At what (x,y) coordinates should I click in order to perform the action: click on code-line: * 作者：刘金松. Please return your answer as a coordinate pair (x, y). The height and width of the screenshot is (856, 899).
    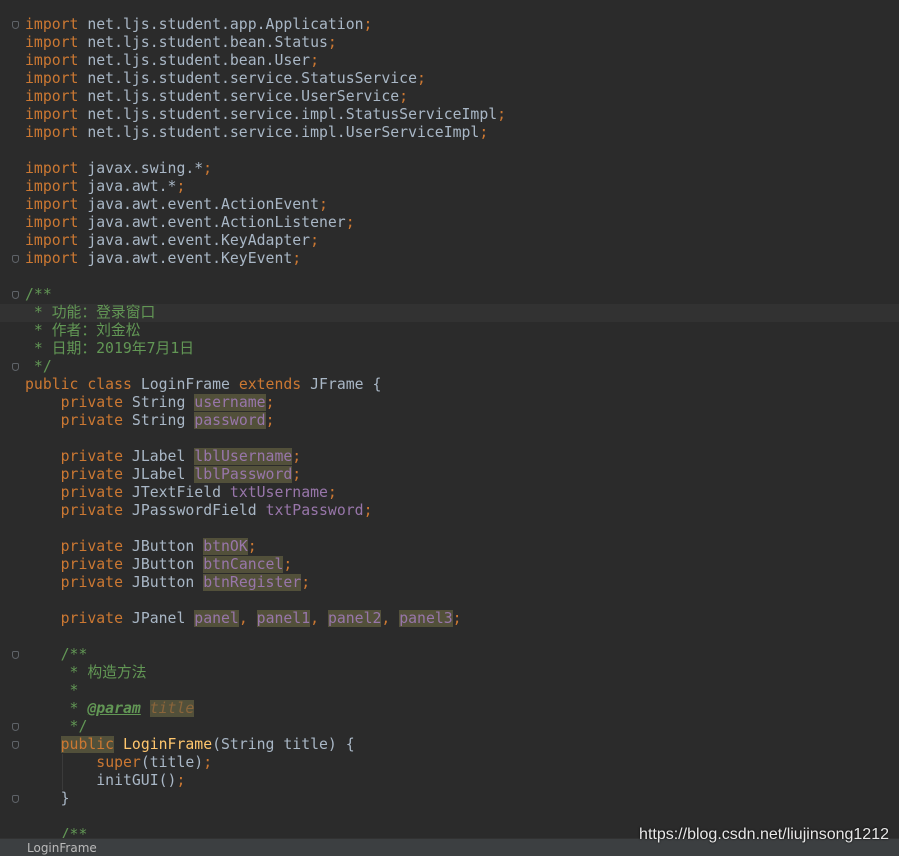
    Looking at the image, I should click on (449, 331).